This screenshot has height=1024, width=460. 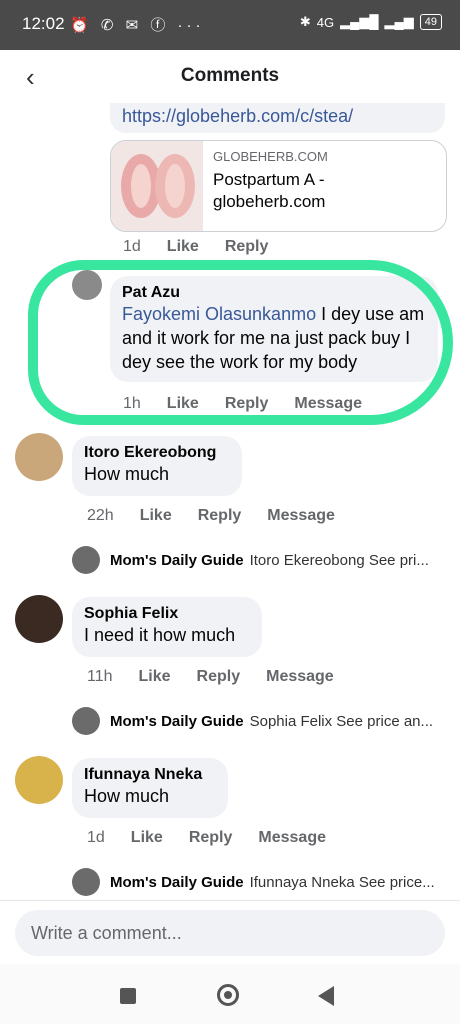 I want to click on anatomy-illustration-icon, so click(x=158, y=186).